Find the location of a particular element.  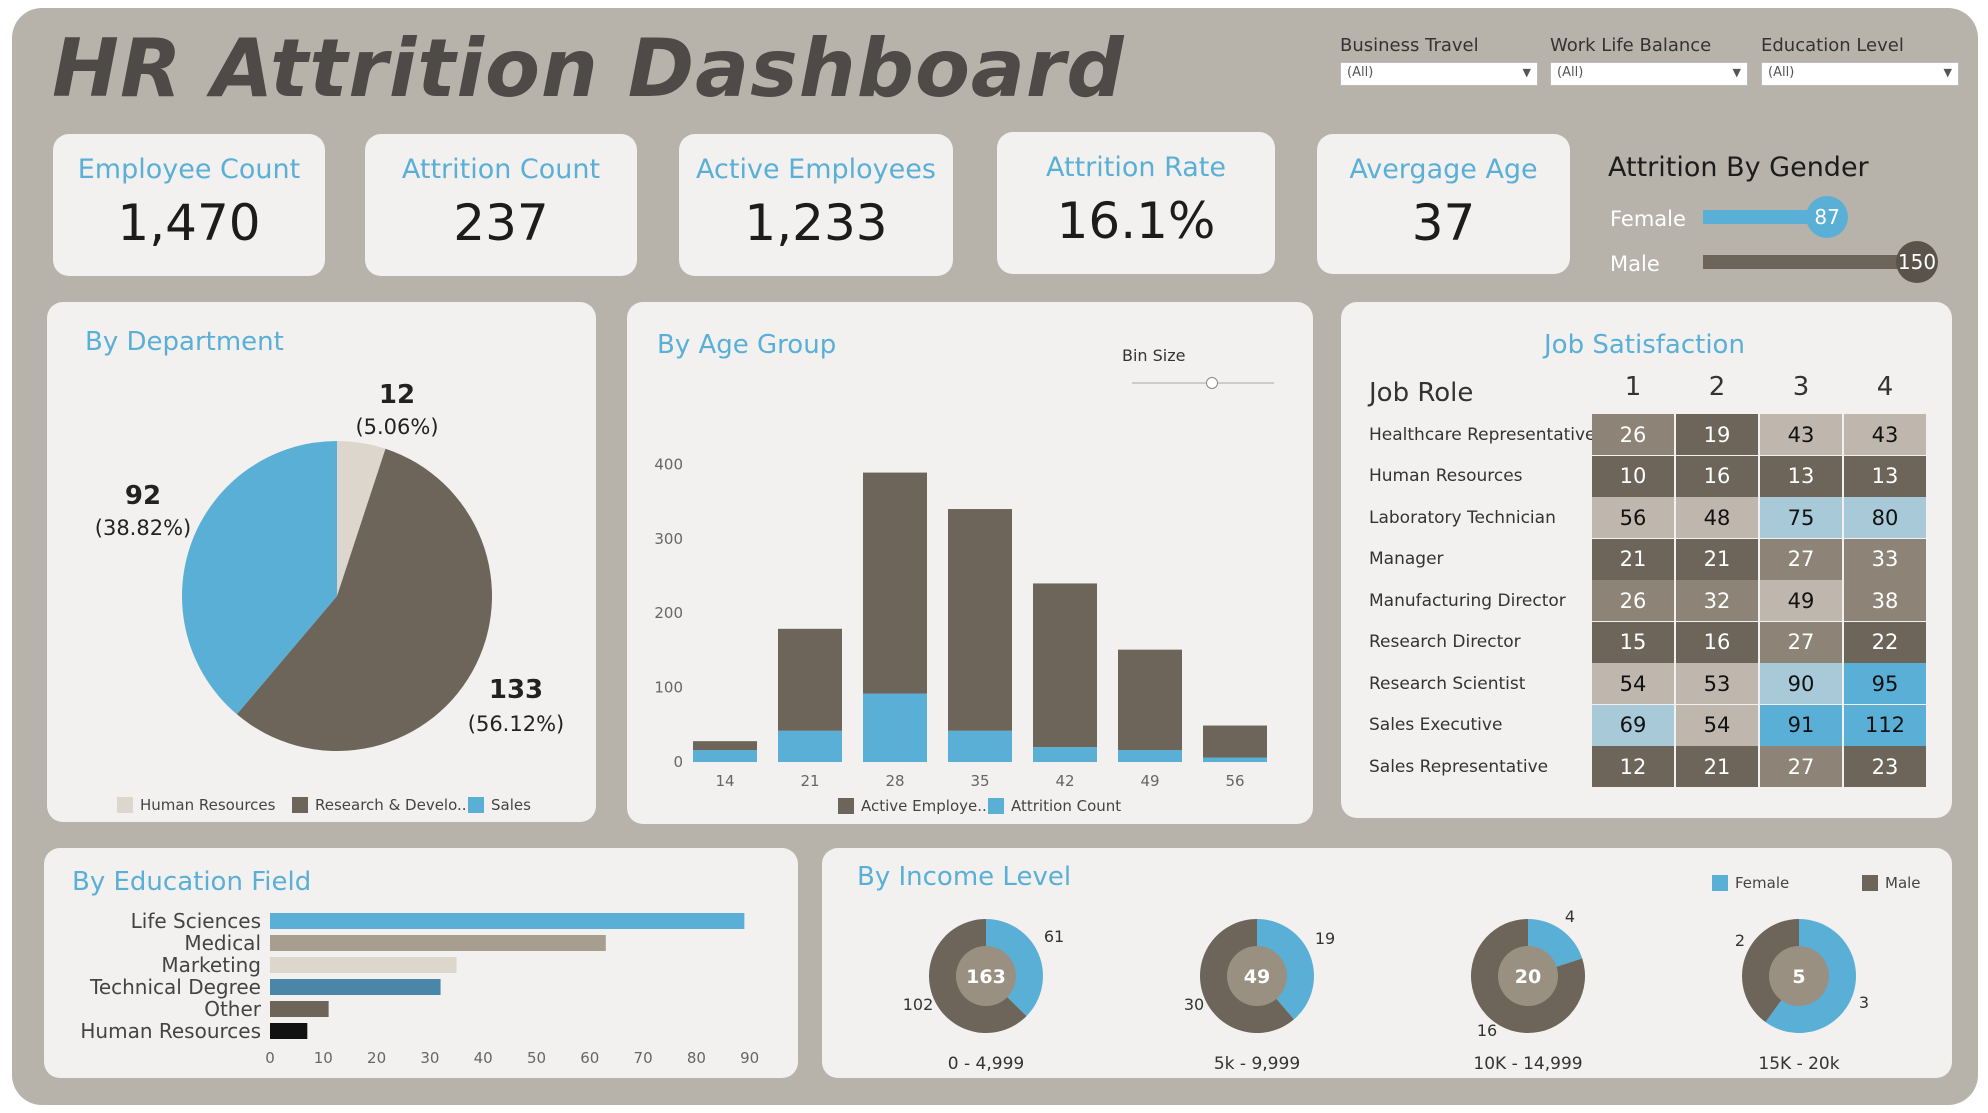

column-header: 2 is located at coordinates (1717, 387).